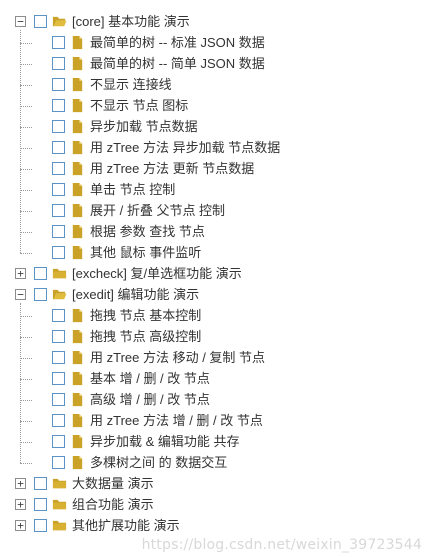 Image resolution: width=432 pixels, height=557 pixels. What do you see at coordinates (157, 274) in the screenshot?
I see `tree-node-label: [excheck] 复/单选框功能 演示` at bounding box center [157, 274].